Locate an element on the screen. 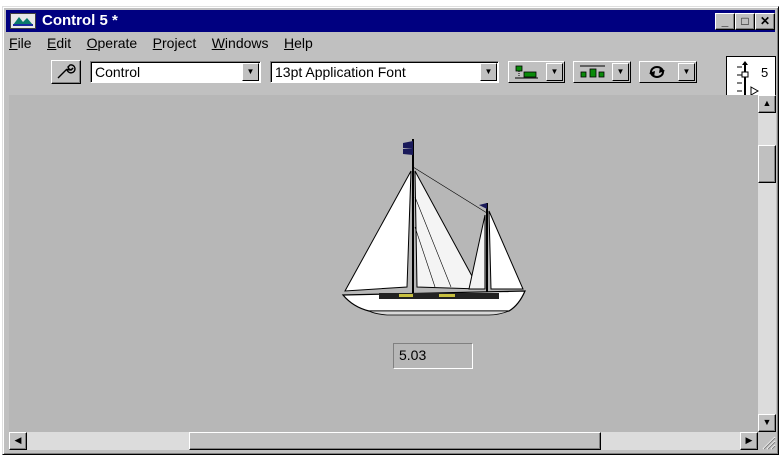 This screenshot has height=458, width=783. vertical-scrollbar: ▲ ▼ is located at coordinates (767, 263).